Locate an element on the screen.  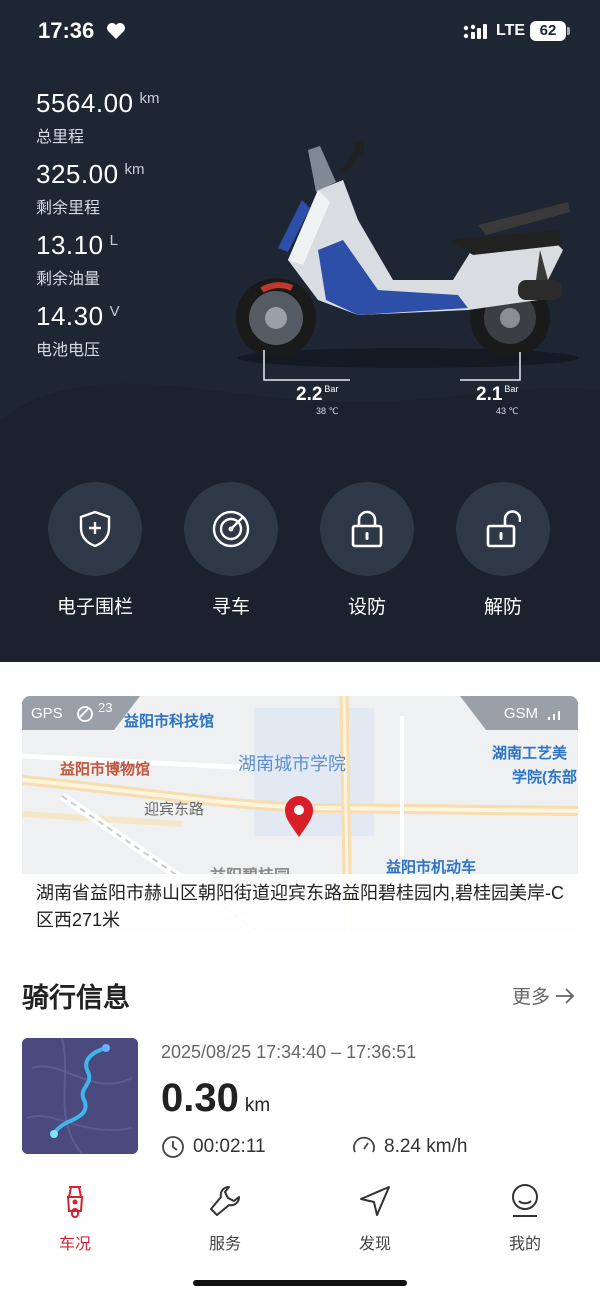
stat-value: 5564.00 is located at coordinates (85, 103).